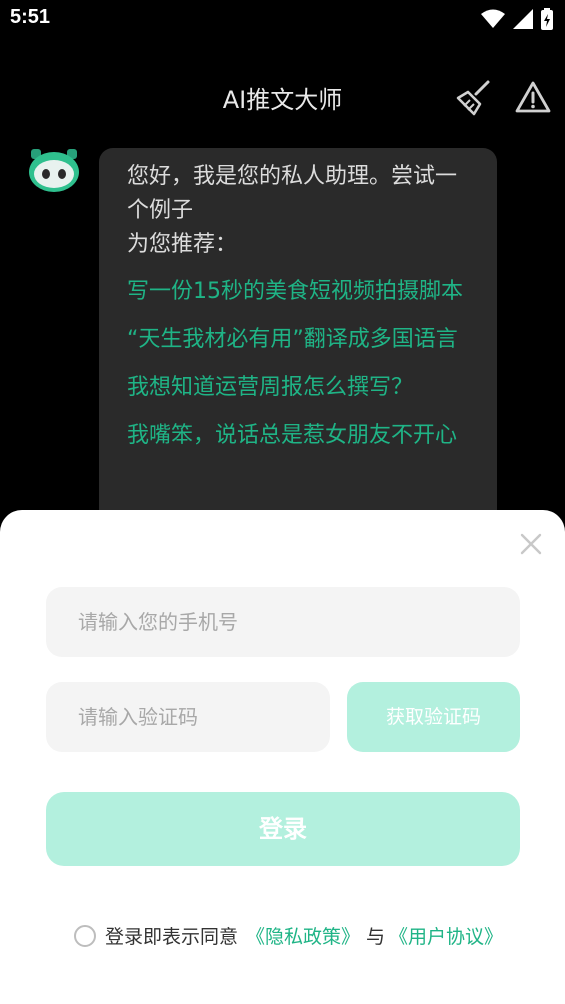 The height and width of the screenshot is (1004, 565). I want to click on app-header: AI推文大师, so click(282, 98).